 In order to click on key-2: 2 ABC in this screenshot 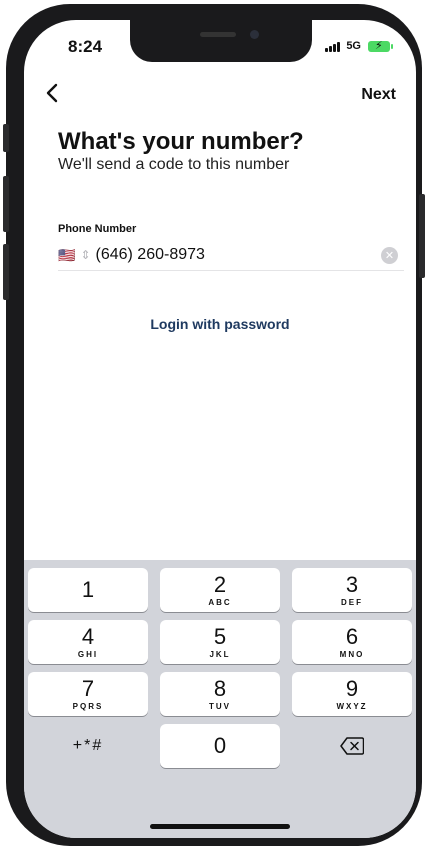, I will do `click(220, 590)`.